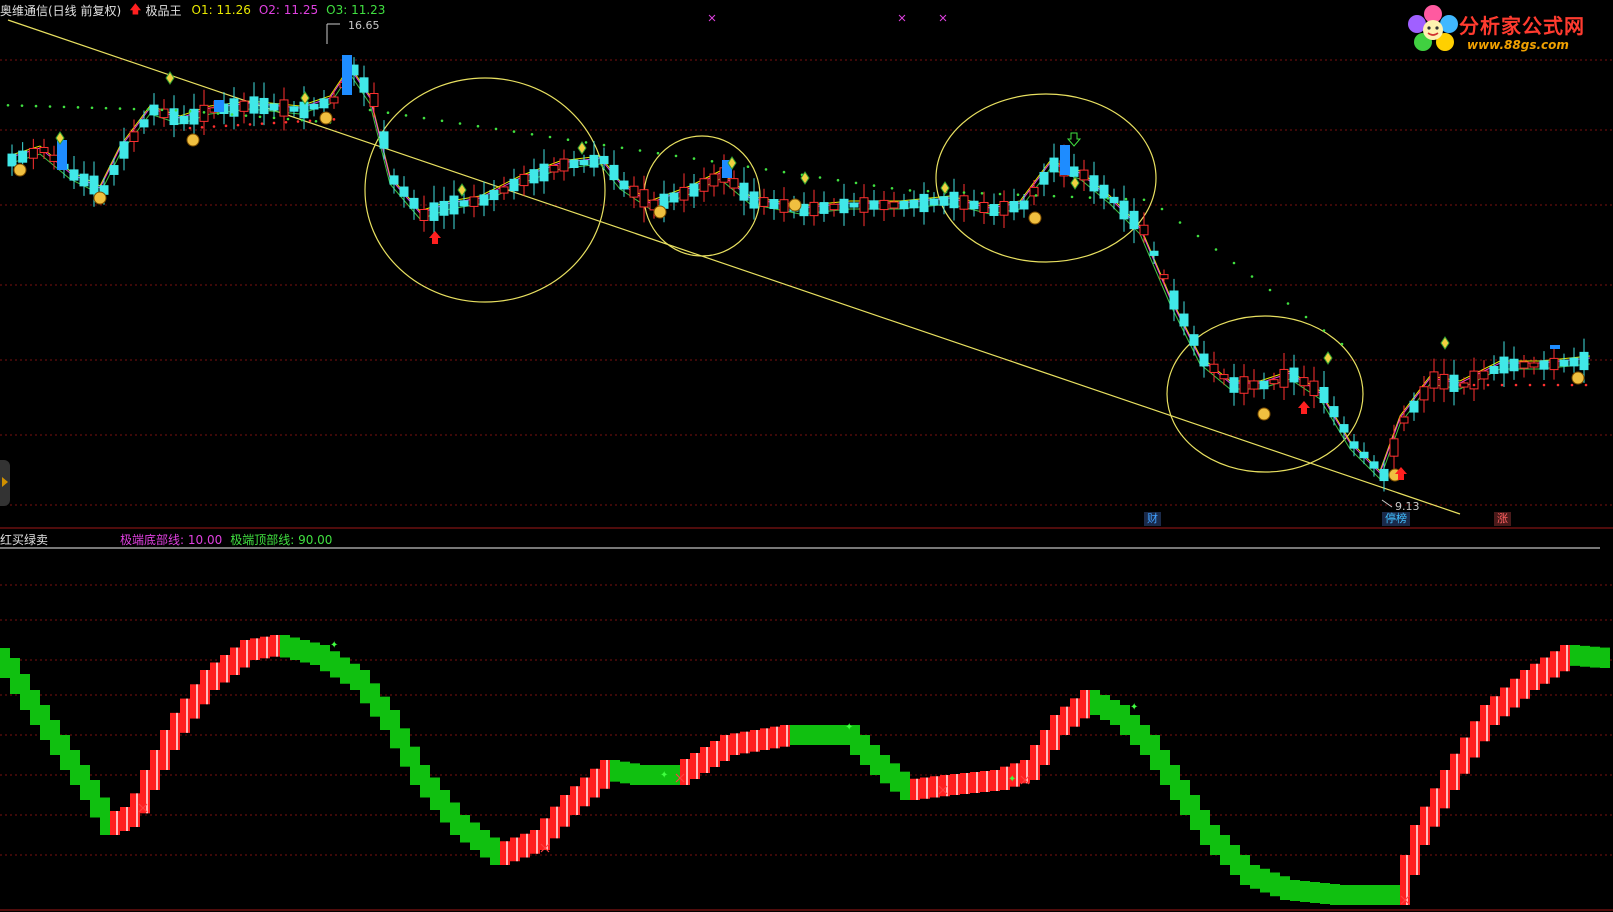  What do you see at coordinates (1152, 519) in the screenshot?
I see `event-tag-finance: 财` at bounding box center [1152, 519].